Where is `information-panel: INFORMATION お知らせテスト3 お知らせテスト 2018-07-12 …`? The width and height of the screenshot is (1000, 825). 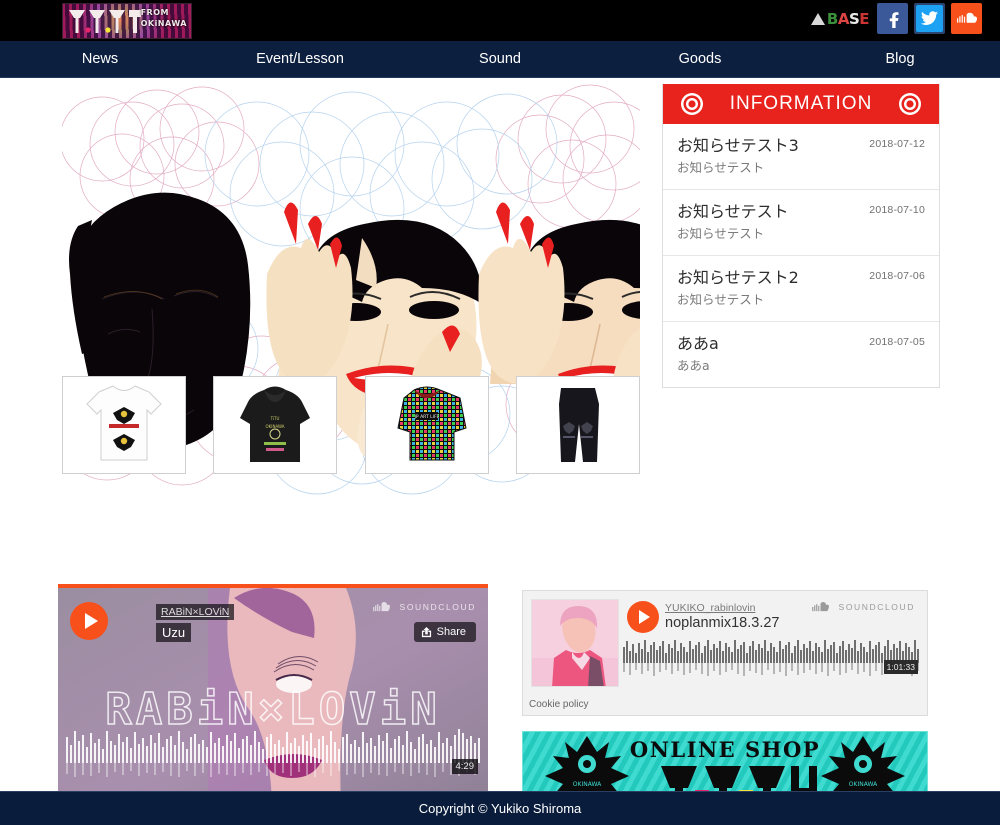 information-panel: INFORMATION お知らせテスト3 お知らせテスト 2018-07-12 … is located at coordinates (801, 236).